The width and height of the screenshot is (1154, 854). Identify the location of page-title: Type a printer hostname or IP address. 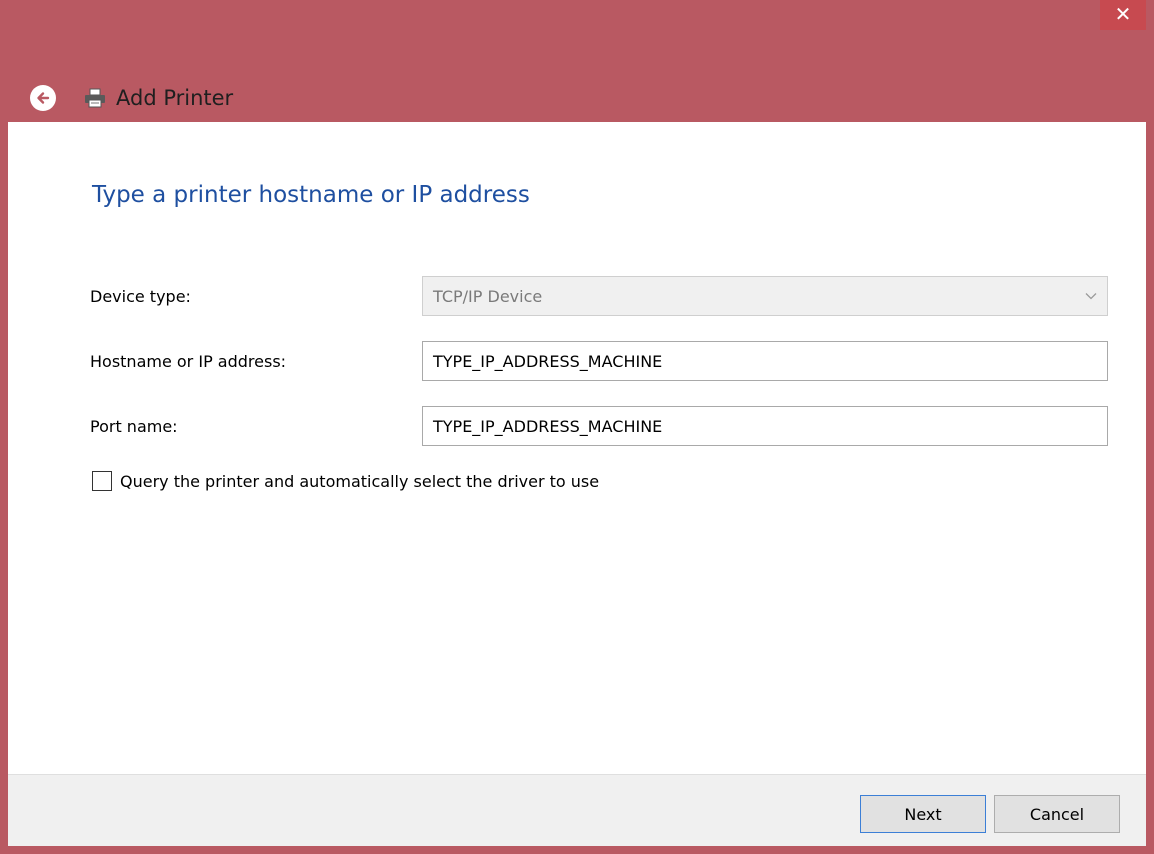
(311, 195).